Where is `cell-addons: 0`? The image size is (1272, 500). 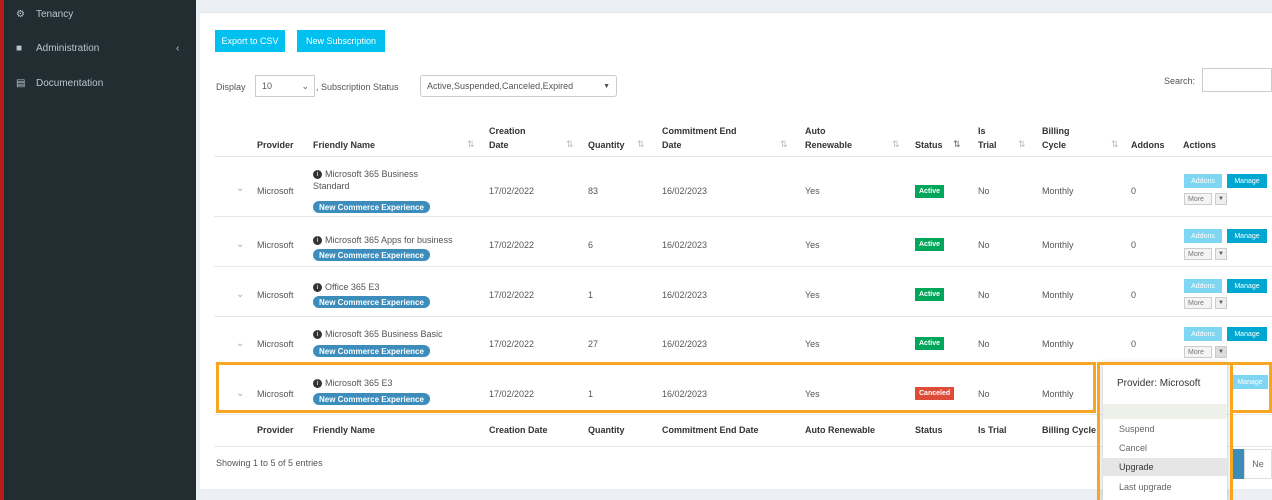
cell-addons: 0 is located at coordinates (1134, 295).